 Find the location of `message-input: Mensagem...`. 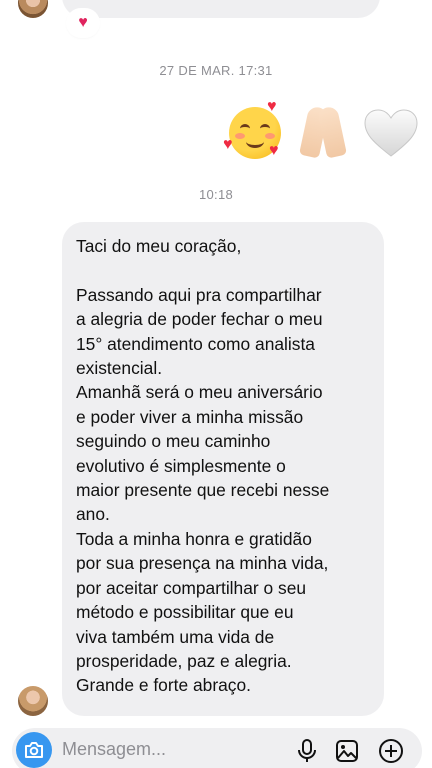

message-input: Mensagem... is located at coordinates (114, 749).